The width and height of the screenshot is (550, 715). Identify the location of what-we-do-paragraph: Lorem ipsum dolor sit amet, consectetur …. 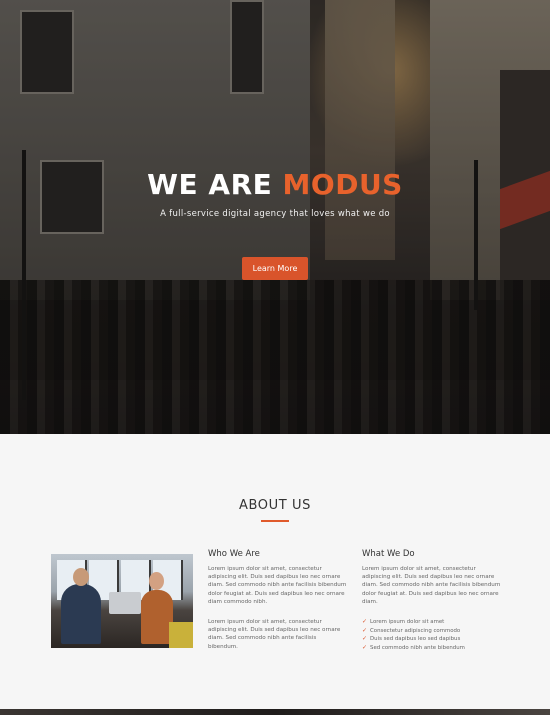
(431, 585).